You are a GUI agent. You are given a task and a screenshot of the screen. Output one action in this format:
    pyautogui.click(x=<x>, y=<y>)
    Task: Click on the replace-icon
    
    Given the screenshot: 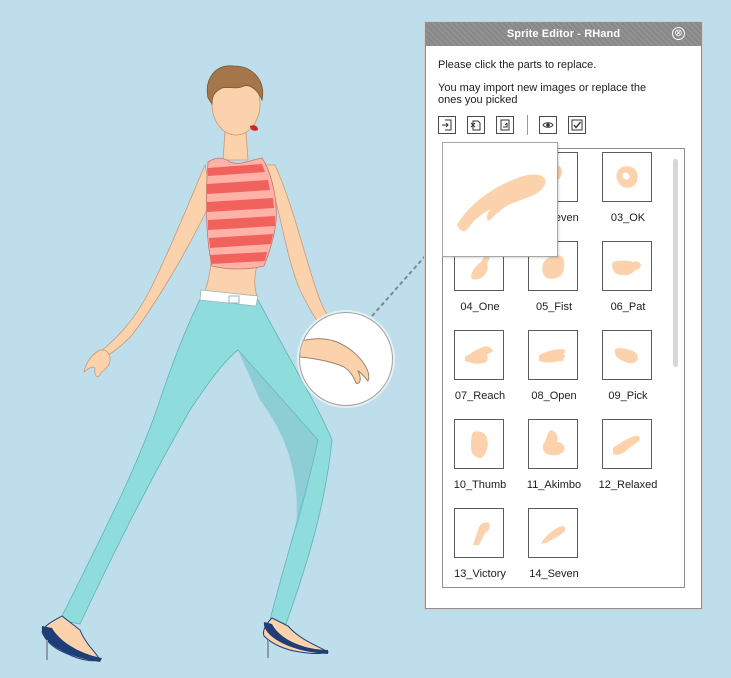 What is the action you would take?
    pyautogui.click(x=475, y=125)
    